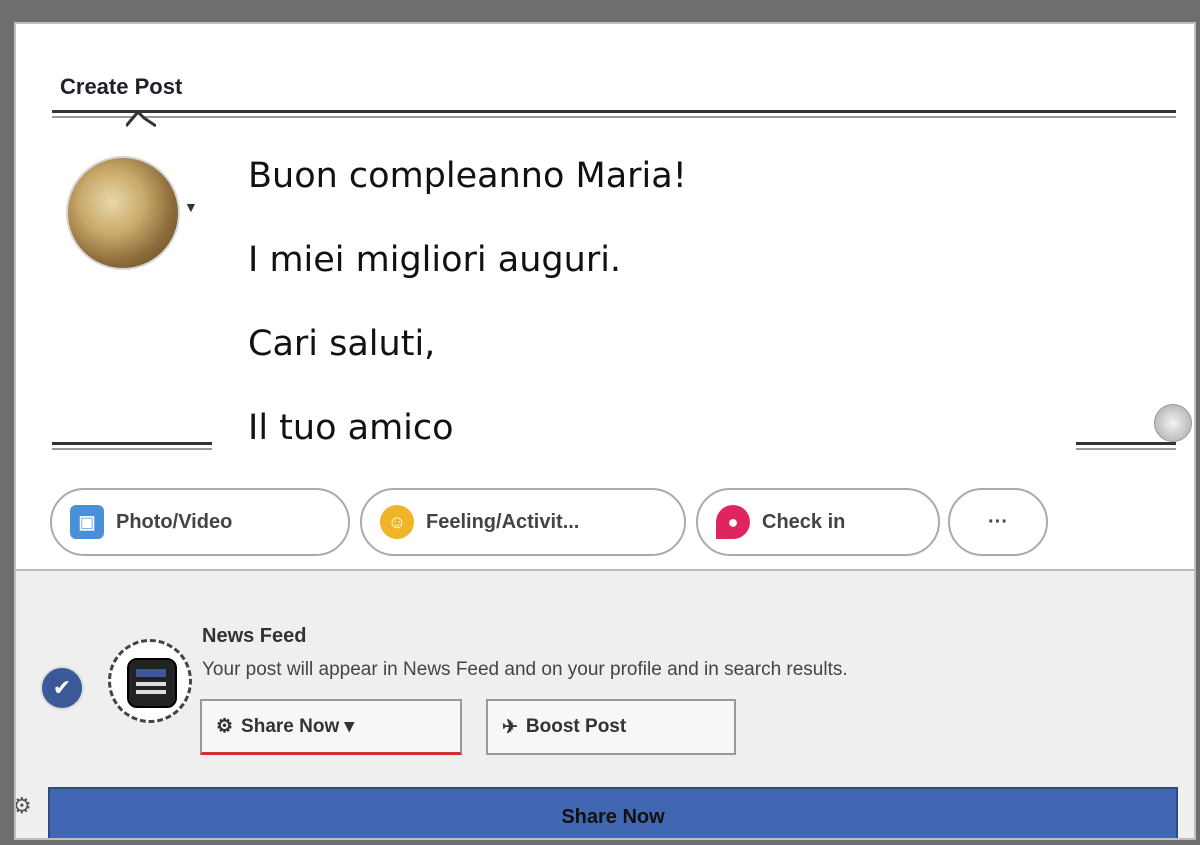 The height and width of the screenshot is (845, 1200). I want to click on news-feed-icon, so click(150, 681).